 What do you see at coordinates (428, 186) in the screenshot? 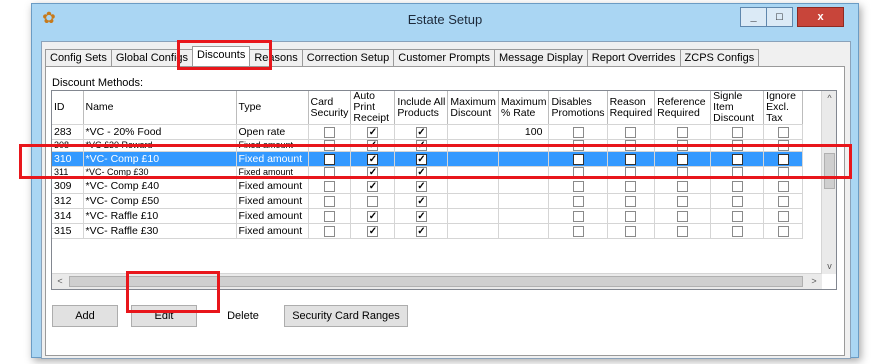
I see `table-row: 309 *VC- Comp £40 Fixed amount ✓ ✓` at bounding box center [428, 186].